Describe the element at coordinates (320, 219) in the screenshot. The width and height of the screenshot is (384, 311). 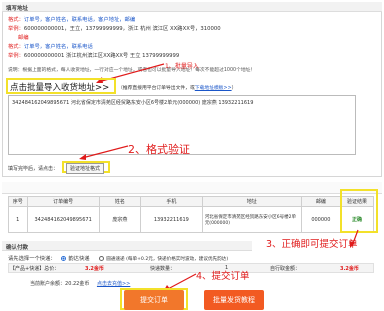
I see `cell-postcode: 000000` at that location.